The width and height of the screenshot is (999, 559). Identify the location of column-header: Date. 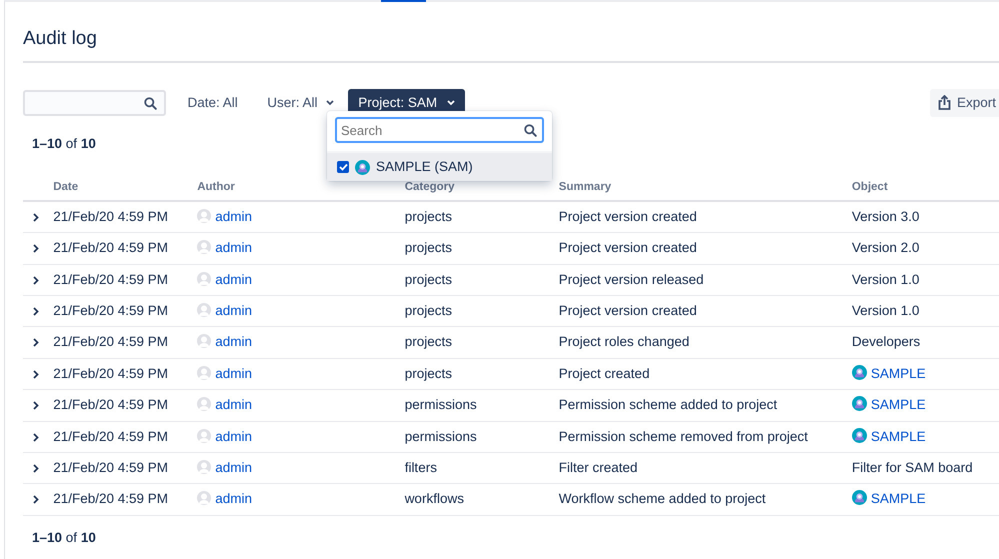
(65, 187).